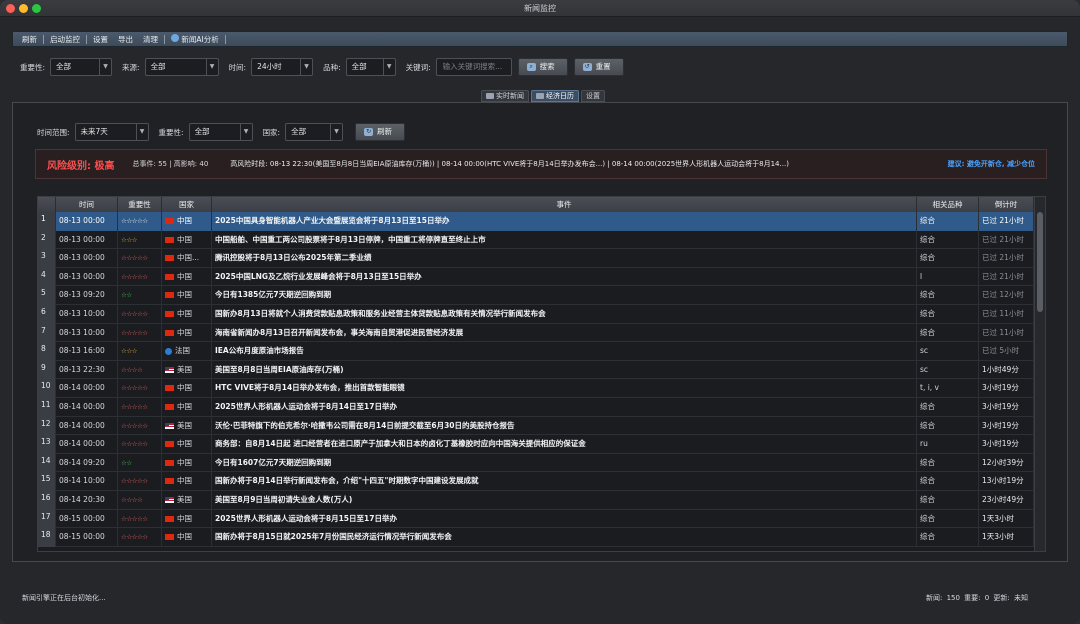  Describe the element at coordinates (555, 96) in the screenshot. I see `tab-economic-calendar: 经济日历` at that location.